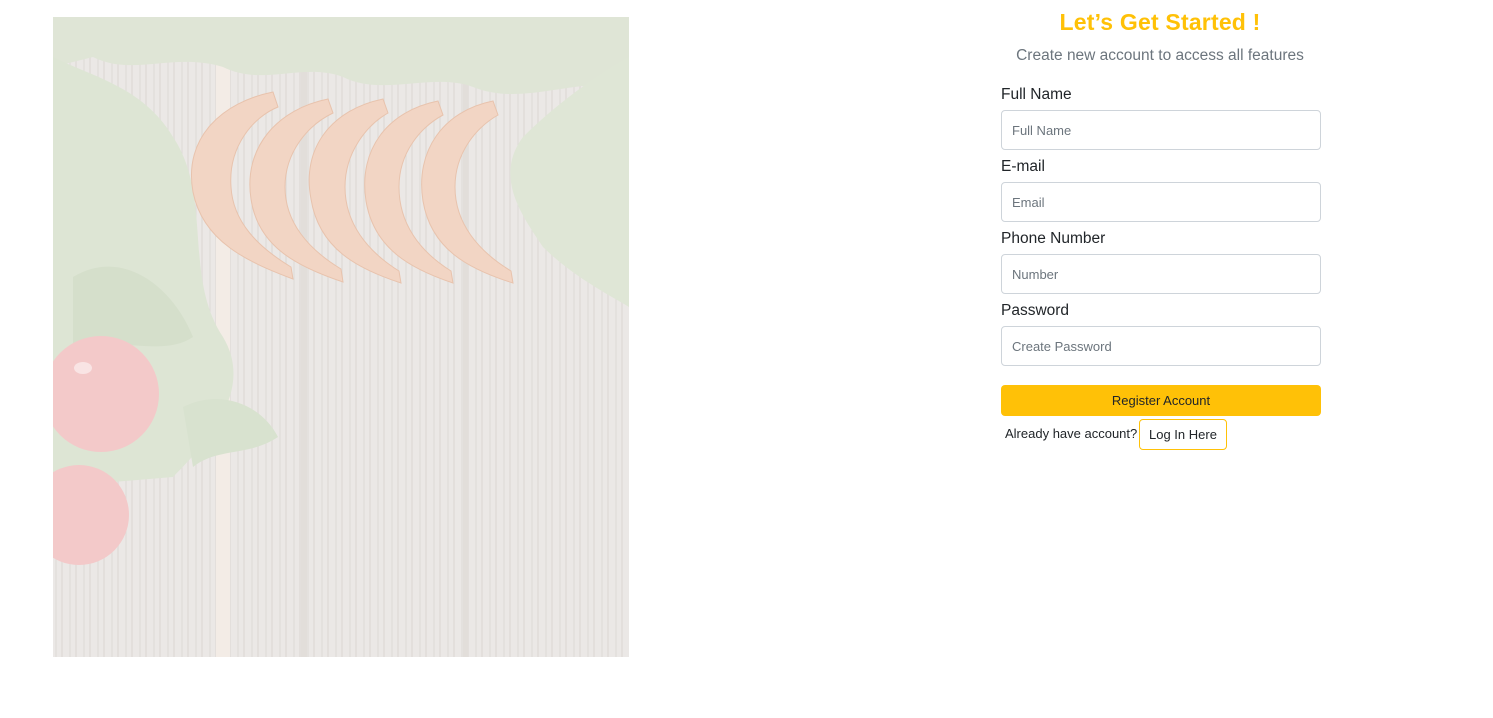 Image resolution: width=1493 pixels, height=718 pixels. What do you see at coordinates (1161, 346) in the screenshot?
I see `password-input` at bounding box center [1161, 346].